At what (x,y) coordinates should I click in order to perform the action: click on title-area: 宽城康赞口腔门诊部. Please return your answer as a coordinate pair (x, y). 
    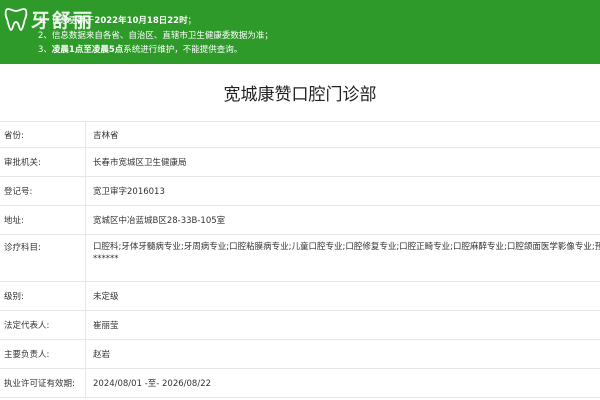
    Looking at the image, I should click on (300, 93).